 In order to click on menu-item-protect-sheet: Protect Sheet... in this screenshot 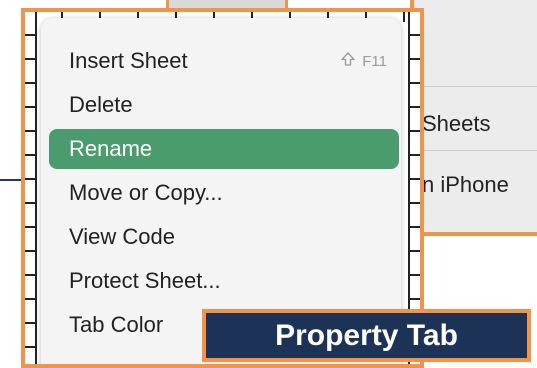, I will do `click(224, 281)`.